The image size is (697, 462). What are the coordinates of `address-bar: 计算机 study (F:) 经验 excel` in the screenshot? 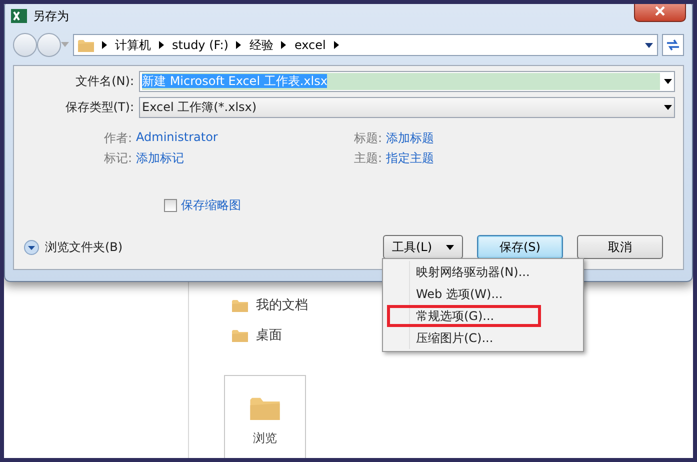 It's located at (365, 45).